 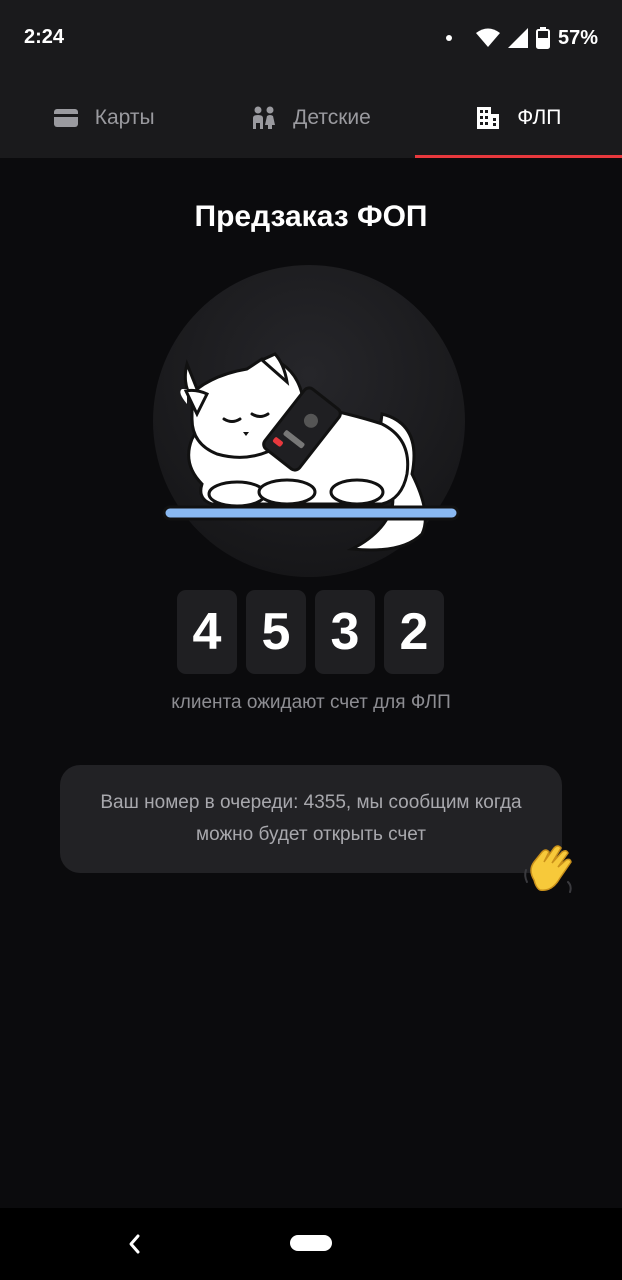 What do you see at coordinates (311, 216) in the screenshot?
I see `page-title: Предзаказ ФОП` at bounding box center [311, 216].